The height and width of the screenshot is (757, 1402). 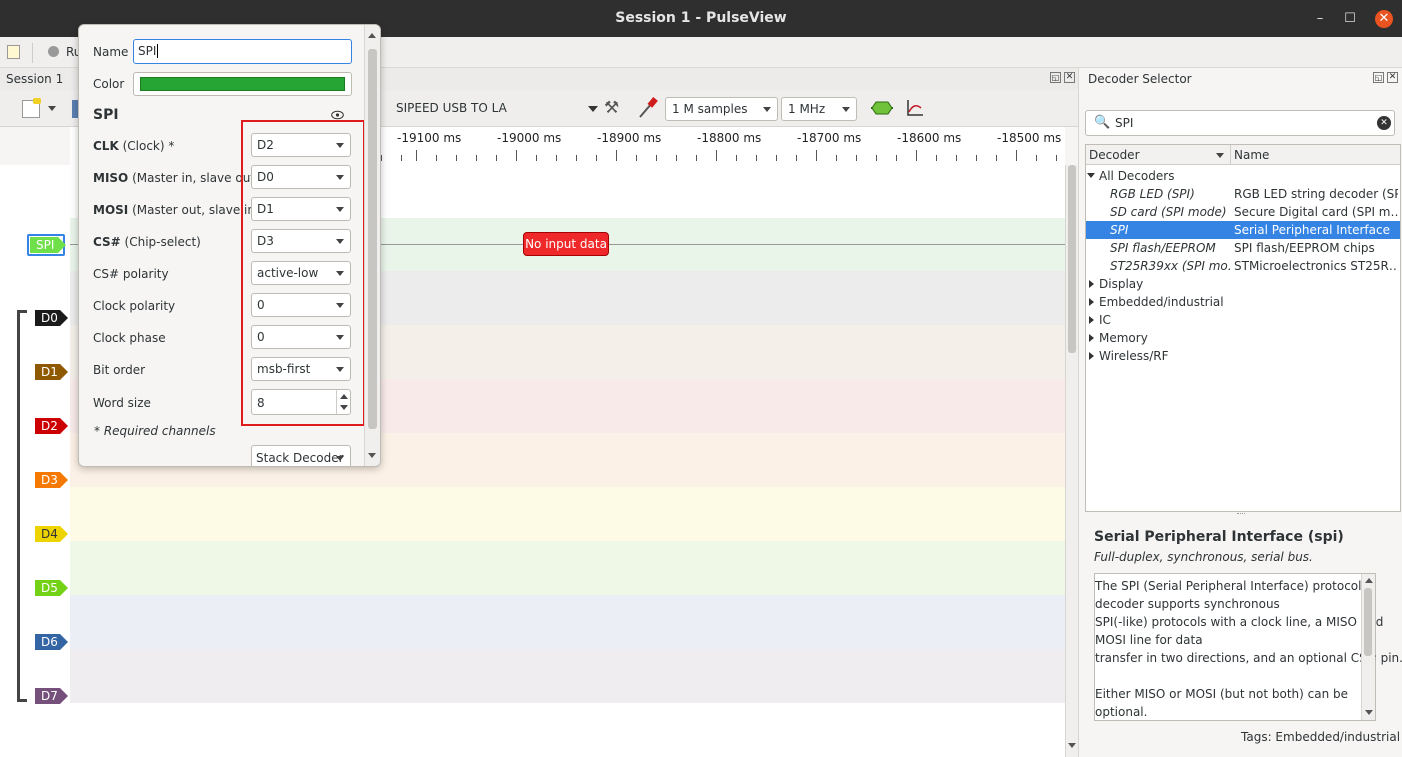 I want to click on sample-count-value: 1 M samples, so click(x=710, y=109).